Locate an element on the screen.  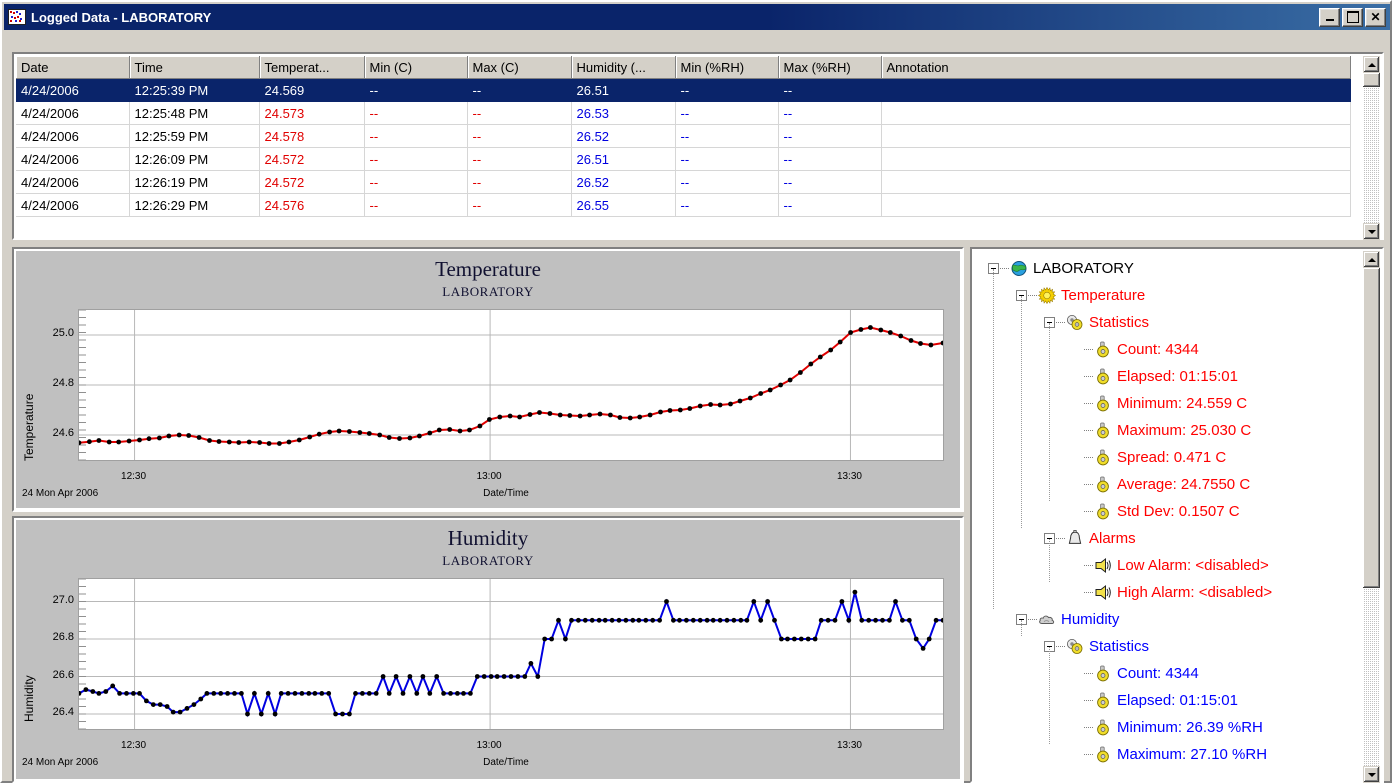
table-cell: 24.572 is located at coordinates (312, 159).